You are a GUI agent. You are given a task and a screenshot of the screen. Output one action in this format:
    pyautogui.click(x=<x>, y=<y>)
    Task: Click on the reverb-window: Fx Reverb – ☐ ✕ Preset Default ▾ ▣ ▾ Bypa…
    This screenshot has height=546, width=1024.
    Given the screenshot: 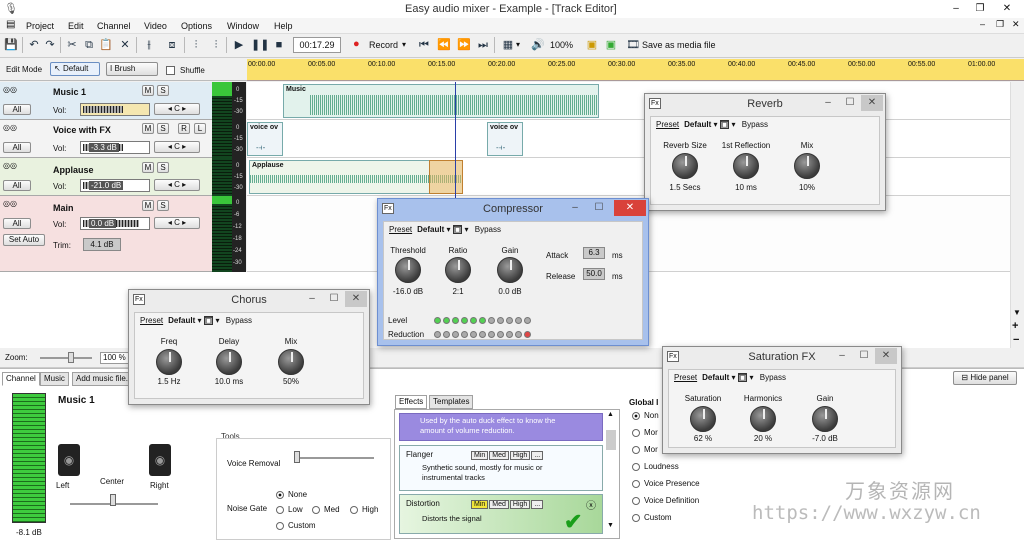 What is the action you would take?
    pyautogui.click(x=765, y=152)
    